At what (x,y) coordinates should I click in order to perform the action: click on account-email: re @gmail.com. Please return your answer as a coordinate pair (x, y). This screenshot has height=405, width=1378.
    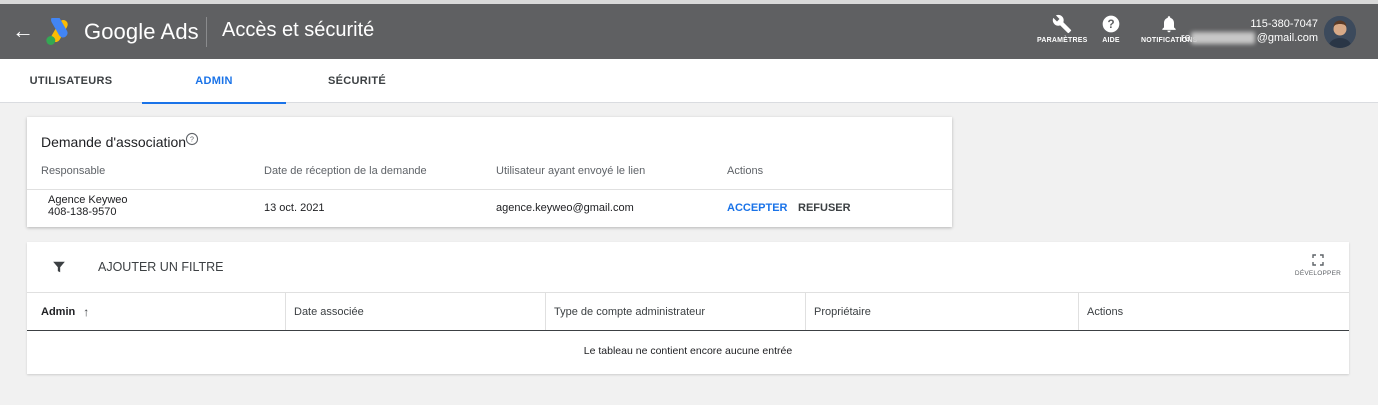
    Looking at the image, I should click on (1249, 38).